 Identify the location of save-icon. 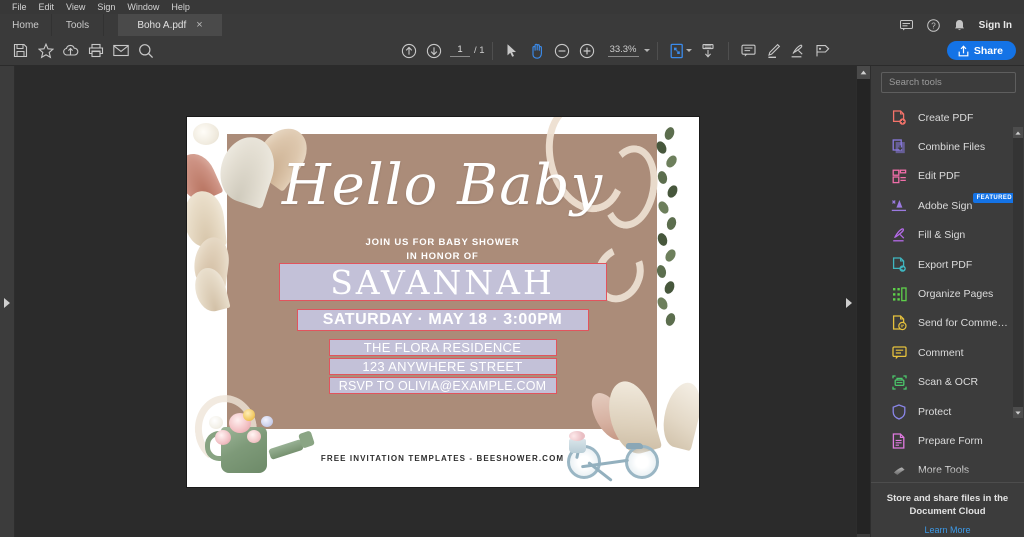
(20, 51).